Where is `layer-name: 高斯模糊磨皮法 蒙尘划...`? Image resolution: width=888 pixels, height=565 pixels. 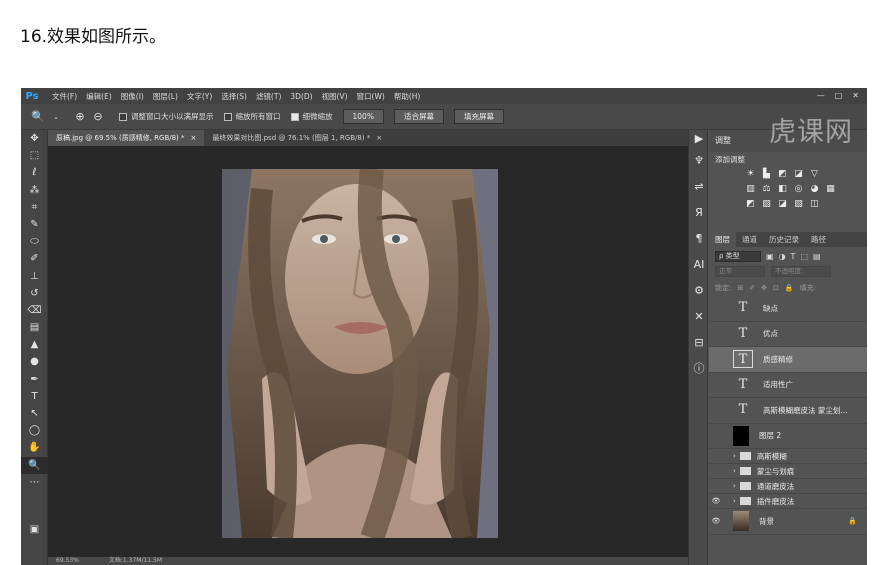 layer-name: 高斯模糊磨皮法 蒙尘划... is located at coordinates (805, 410).